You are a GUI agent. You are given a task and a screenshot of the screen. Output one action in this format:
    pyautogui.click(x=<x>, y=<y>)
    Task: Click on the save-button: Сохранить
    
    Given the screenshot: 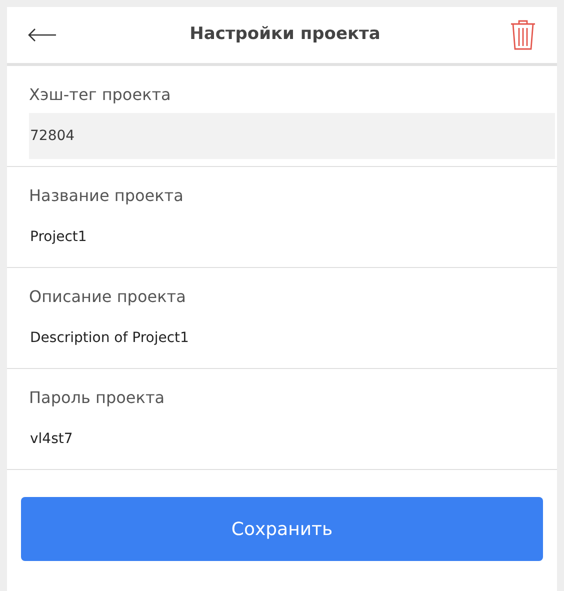 What is the action you would take?
    pyautogui.click(x=282, y=529)
    